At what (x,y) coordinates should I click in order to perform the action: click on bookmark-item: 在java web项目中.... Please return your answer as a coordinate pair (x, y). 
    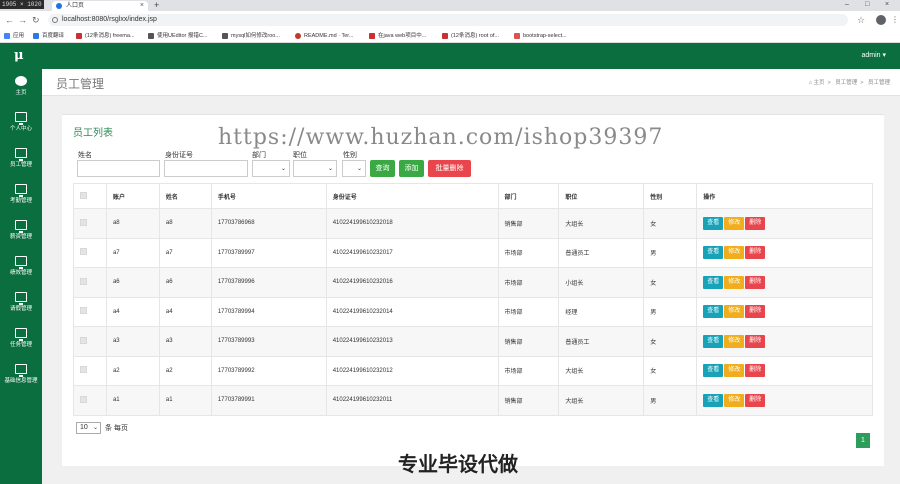
    Looking at the image, I should click on (397, 36).